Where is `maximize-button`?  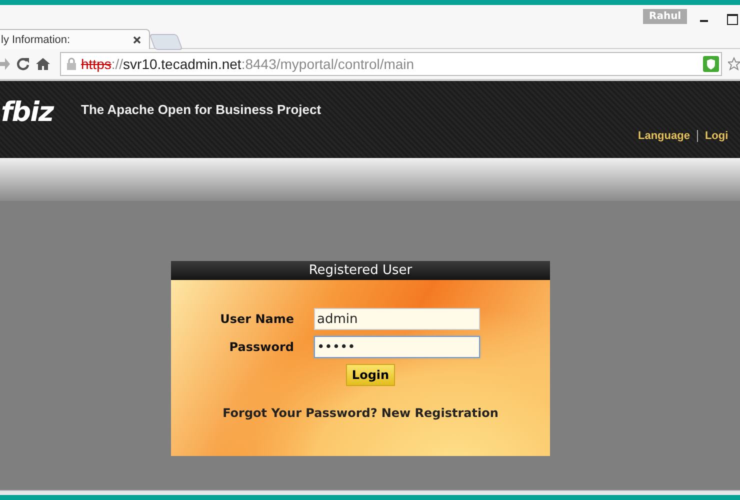 maximize-button is located at coordinates (732, 19).